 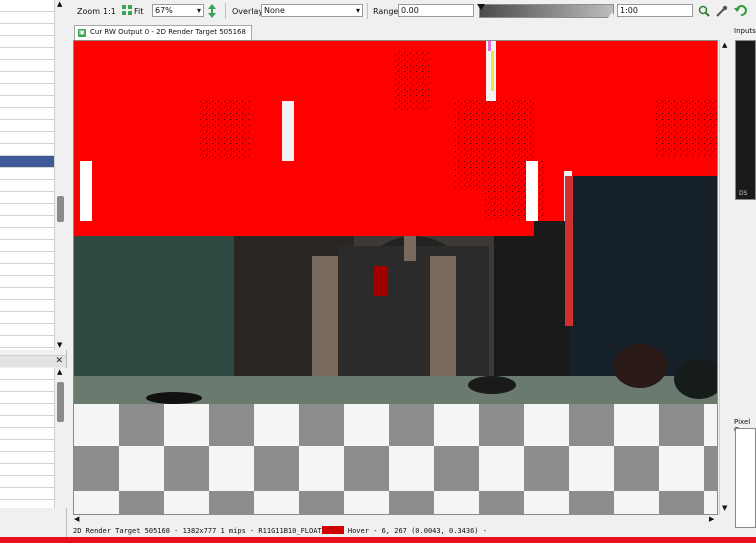 What do you see at coordinates (745, 478) in the screenshot?
I see `pixel-context-view` at bounding box center [745, 478].